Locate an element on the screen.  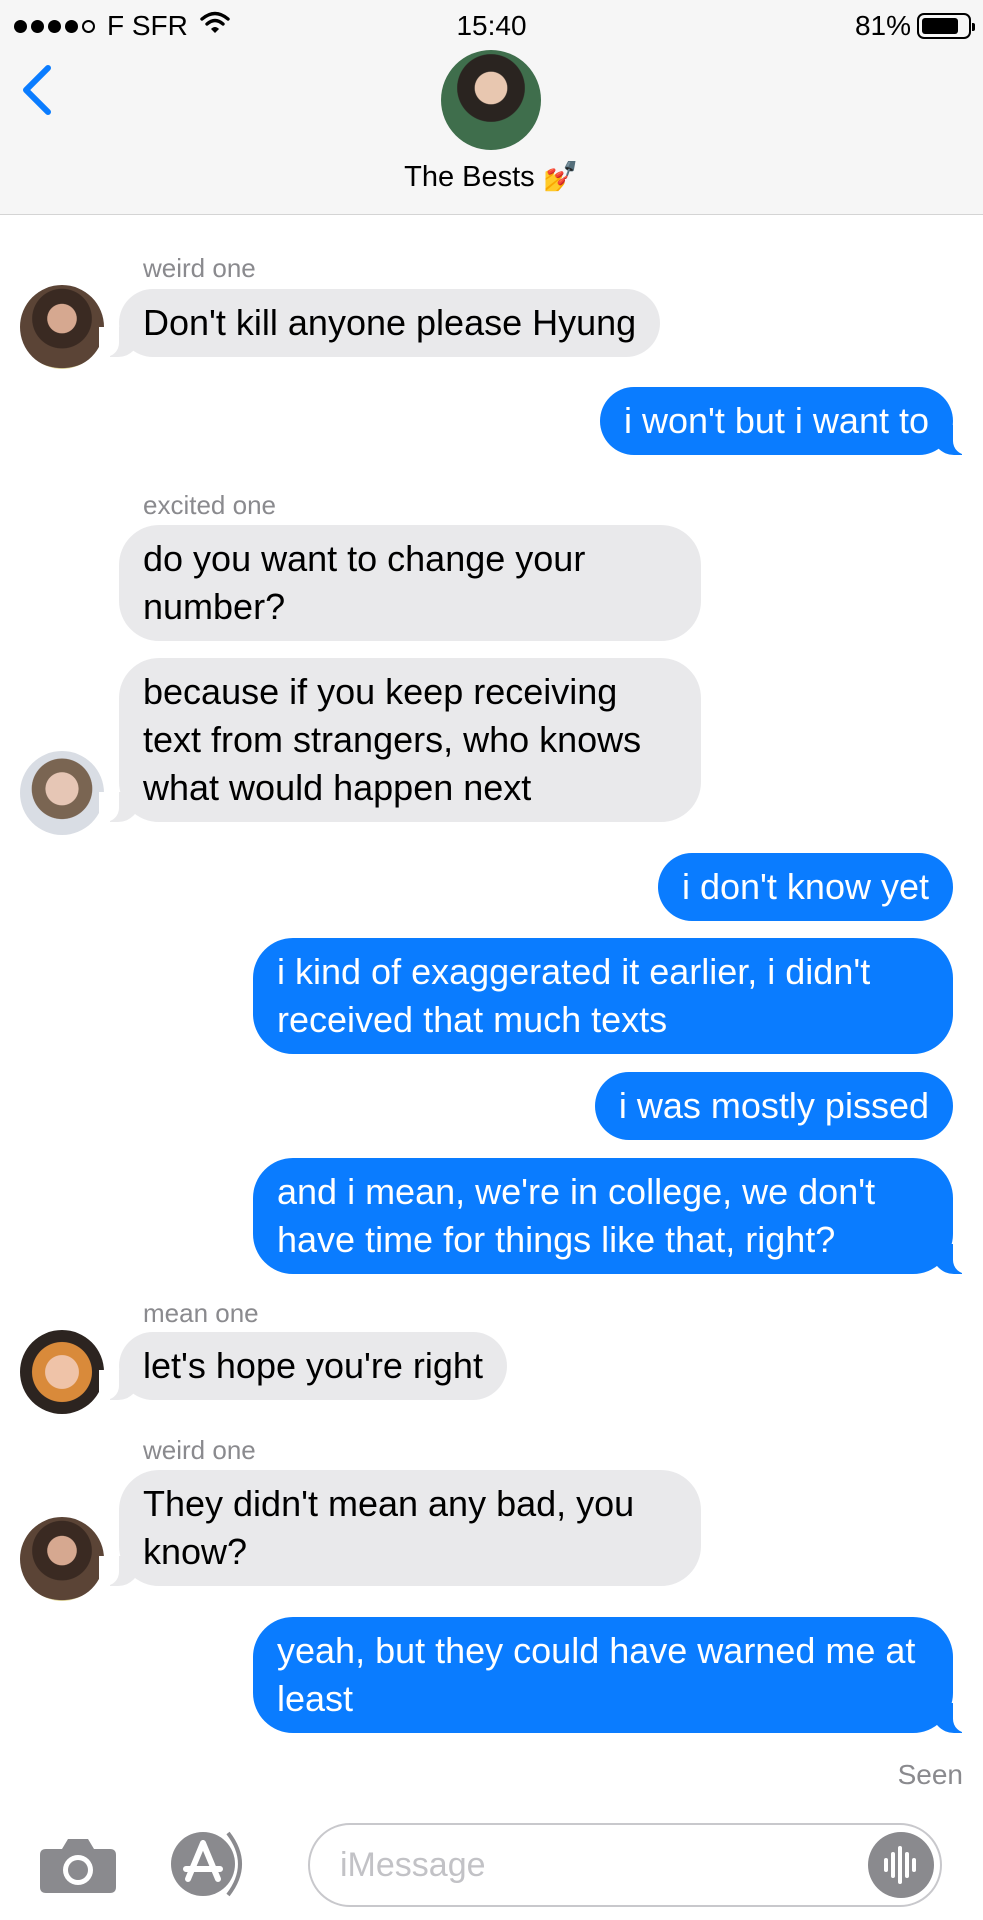
message-text: Don't kill anyone please Hyung is located at coordinates (390, 322).